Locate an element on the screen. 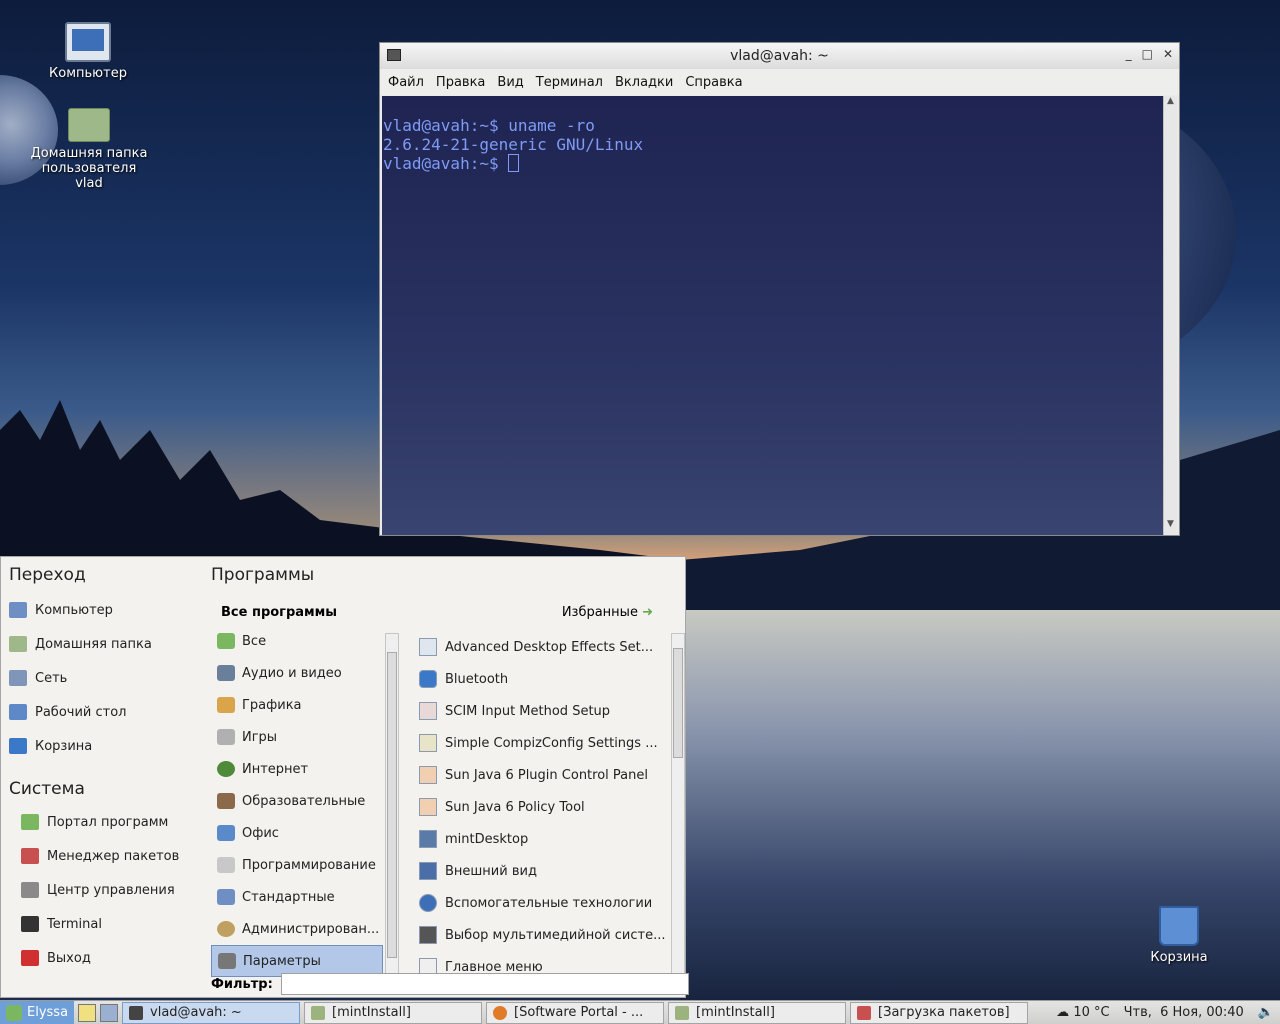  weather-label: 10 °C is located at coordinates (1091, 1012).